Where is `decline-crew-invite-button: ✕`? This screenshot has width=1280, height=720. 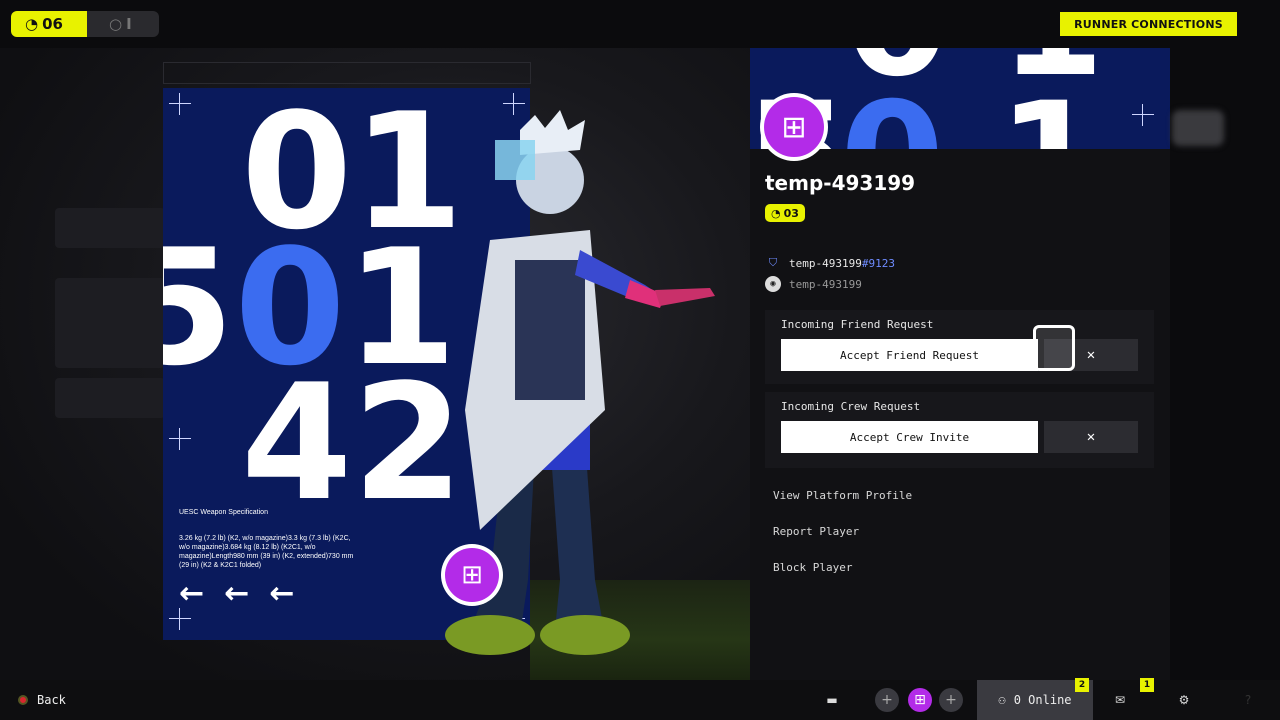
decline-crew-invite-button: ✕ is located at coordinates (1091, 437).